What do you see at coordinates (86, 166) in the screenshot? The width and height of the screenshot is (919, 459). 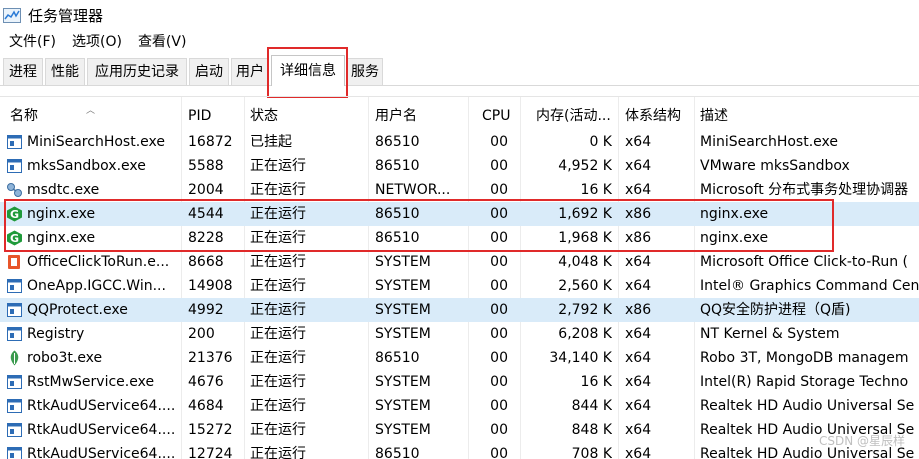 I see `cell-name: mksSandbox.exe` at bounding box center [86, 166].